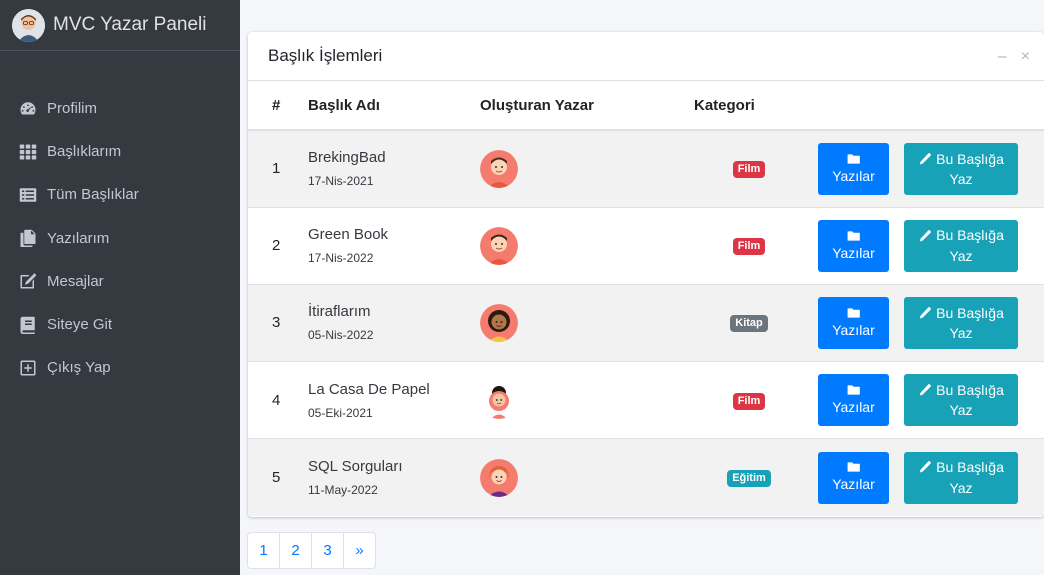 The image size is (1044, 575). What do you see at coordinates (341, 335) in the screenshot?
I see `title-date: 05-Nis-2022` at bounding box center [341, 335].